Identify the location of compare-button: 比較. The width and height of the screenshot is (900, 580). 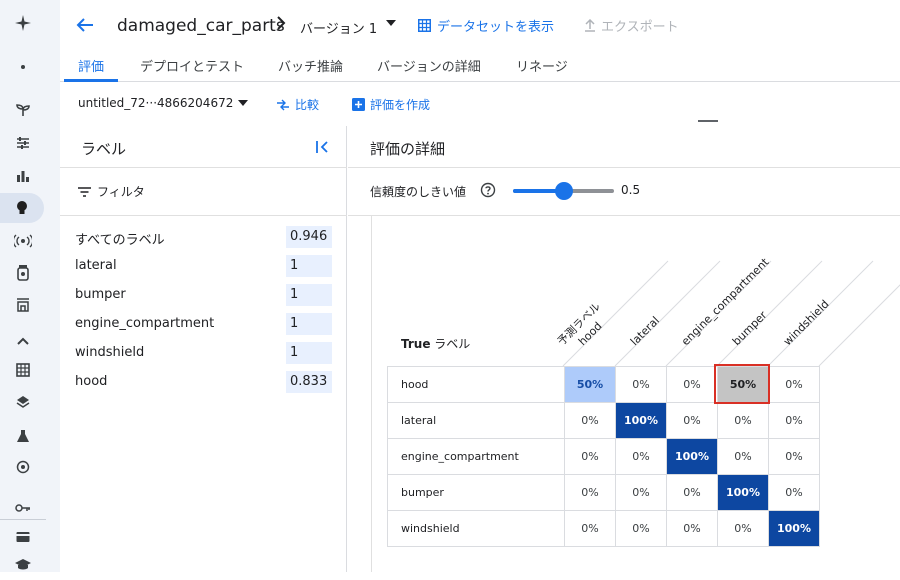
(297, 104).